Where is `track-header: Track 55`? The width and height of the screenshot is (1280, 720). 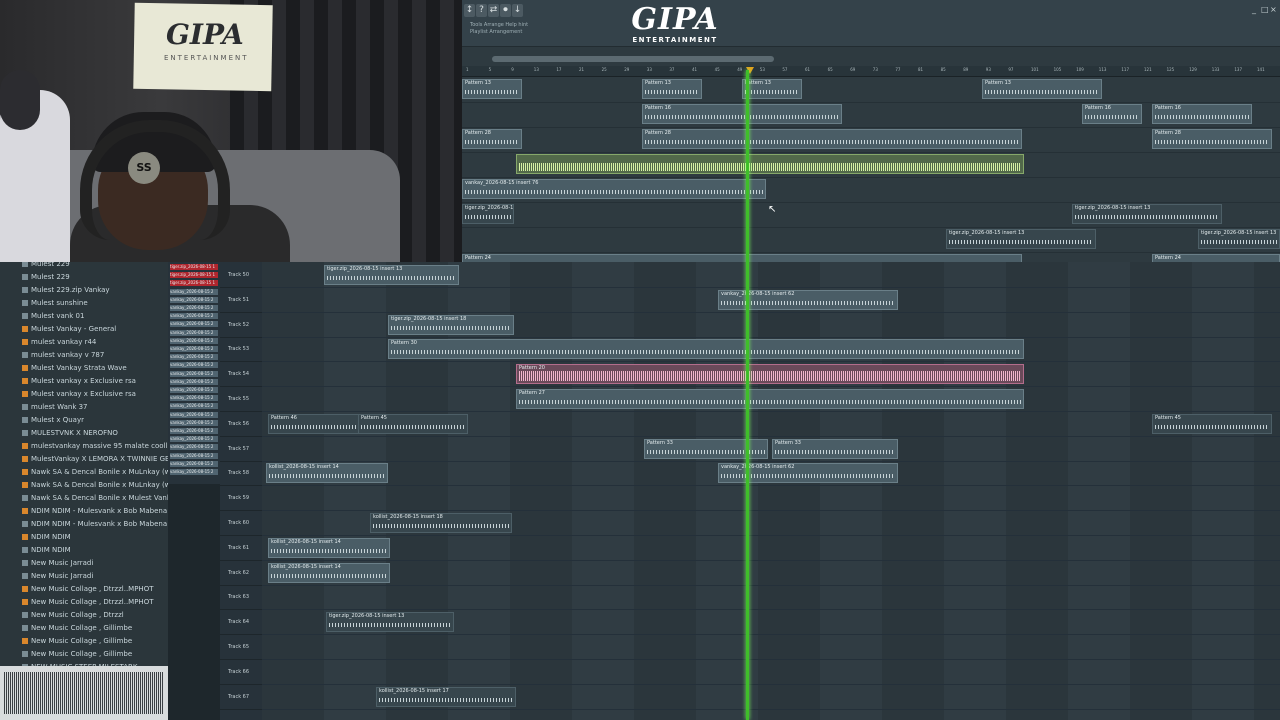 track-header: Track 55 is located at coordinates (241, 399).